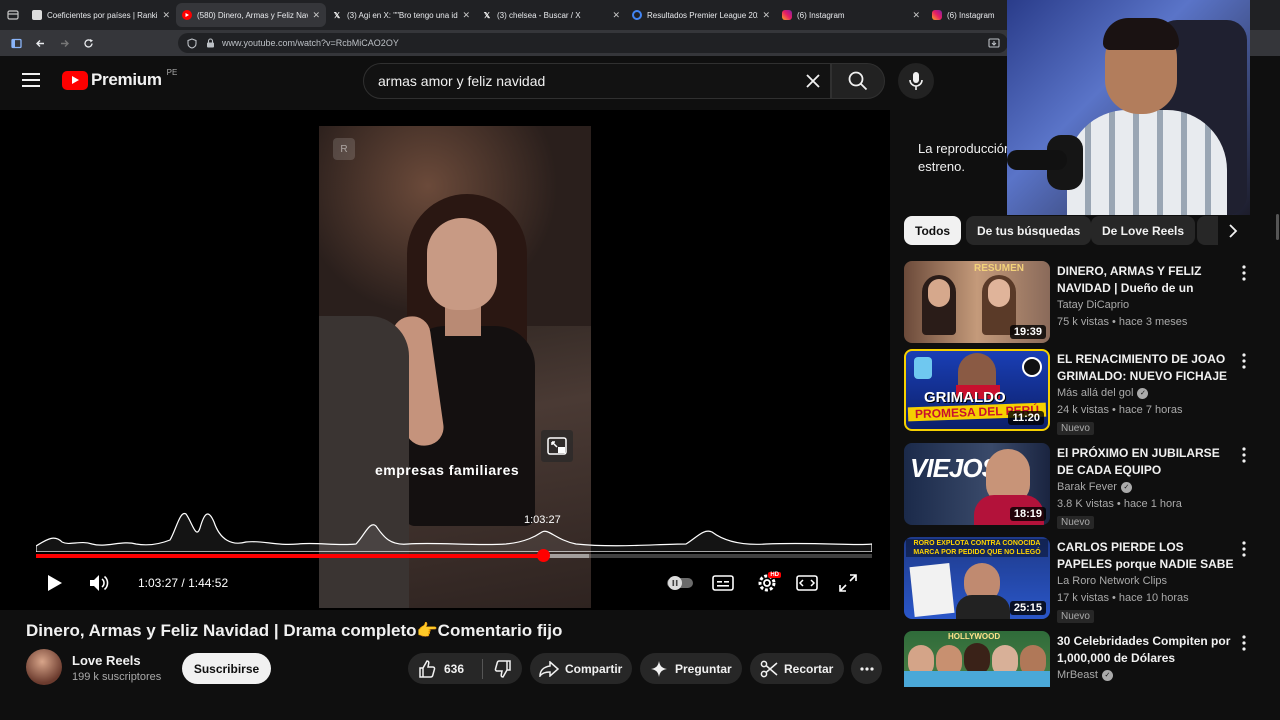 This screenshot has width=1280, height=720. What do you see at coordinates (1093, 305) in the screenshot?
I see `recommendation-channel: Tatay DiCaprio` at bounding box center [1093, 305].